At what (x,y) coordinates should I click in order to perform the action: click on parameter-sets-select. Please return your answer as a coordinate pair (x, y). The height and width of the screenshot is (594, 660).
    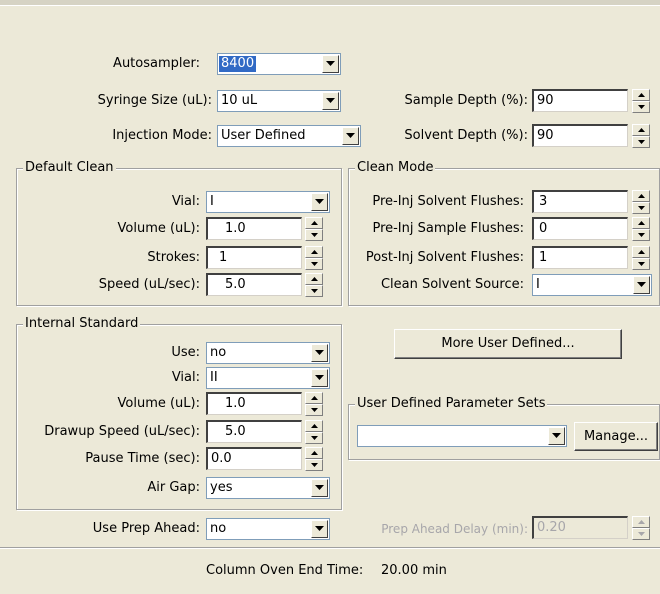
    Looking at the image, I should click on (462, 436).